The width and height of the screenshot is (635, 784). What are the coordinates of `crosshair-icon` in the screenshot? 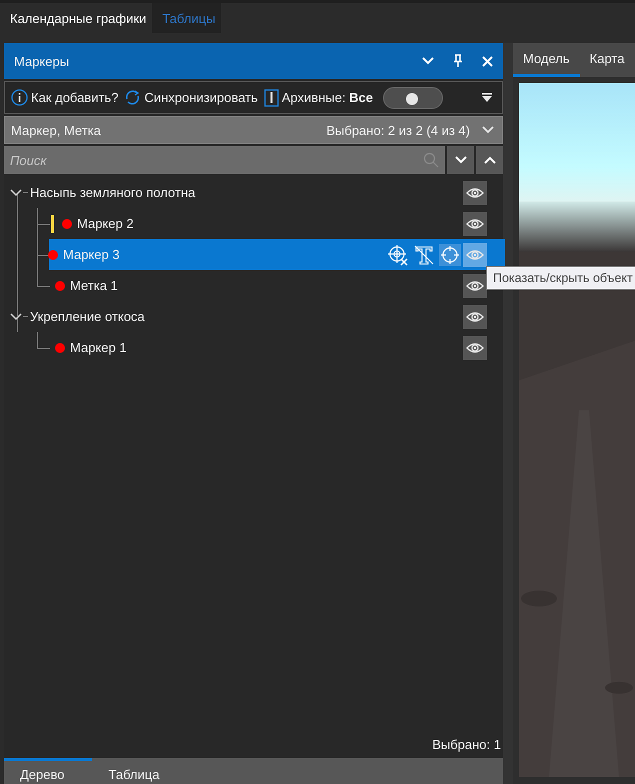 It's located at (398, 255).